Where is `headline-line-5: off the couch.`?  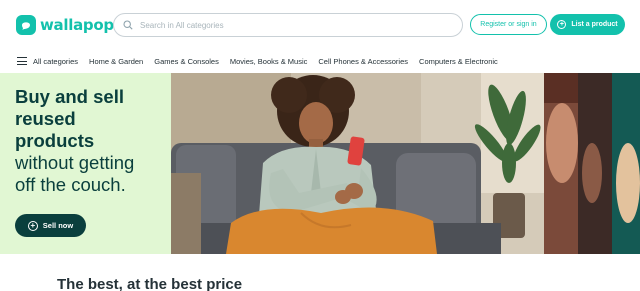 headline-line-5: off the couch. is located at coordinates (70, 184).